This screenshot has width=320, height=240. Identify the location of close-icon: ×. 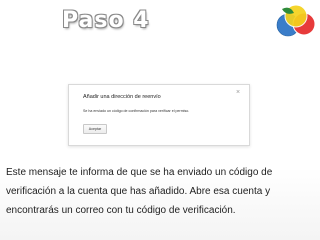
(238, 92).